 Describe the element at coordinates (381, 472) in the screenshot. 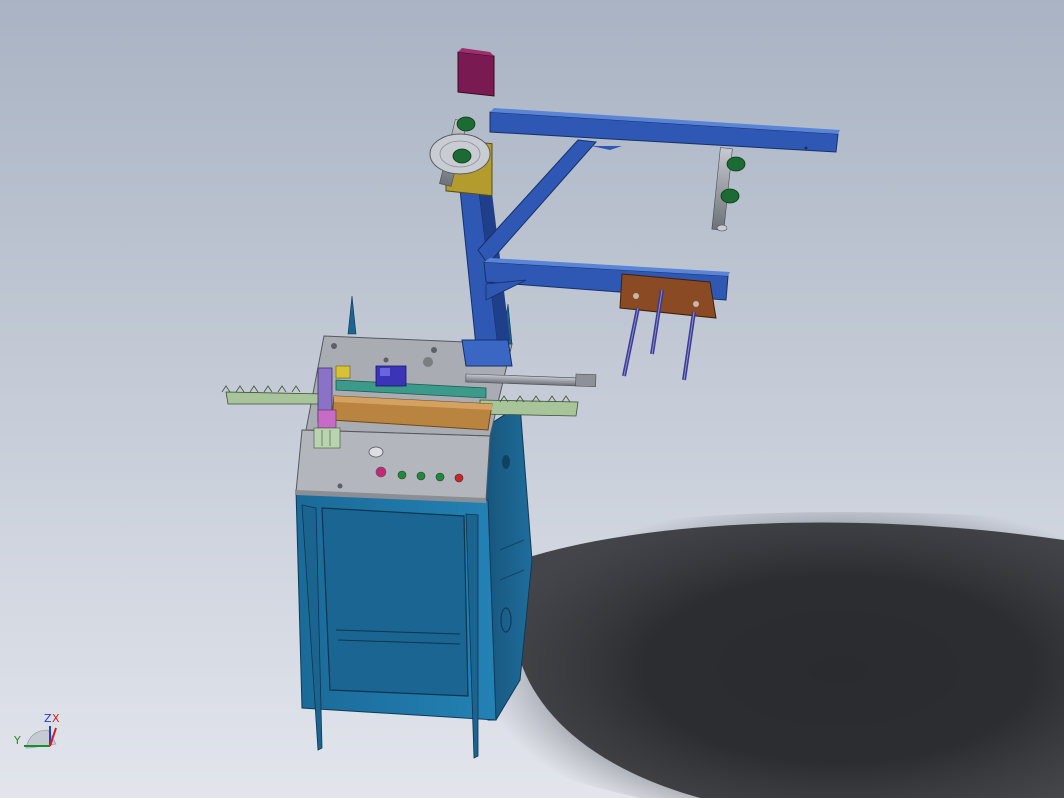

I see `estop-button` at that location.